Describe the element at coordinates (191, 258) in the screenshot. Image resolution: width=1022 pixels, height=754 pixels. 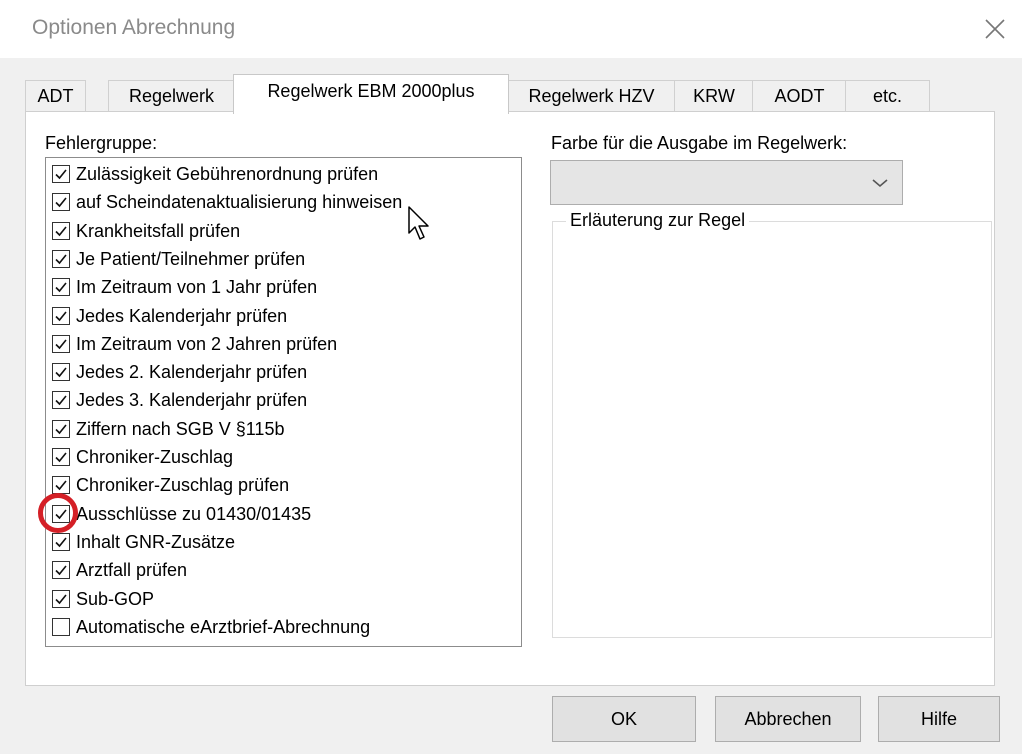
I see `list-item-label: Je Patient/Teilnehmer prüfen` at that location.